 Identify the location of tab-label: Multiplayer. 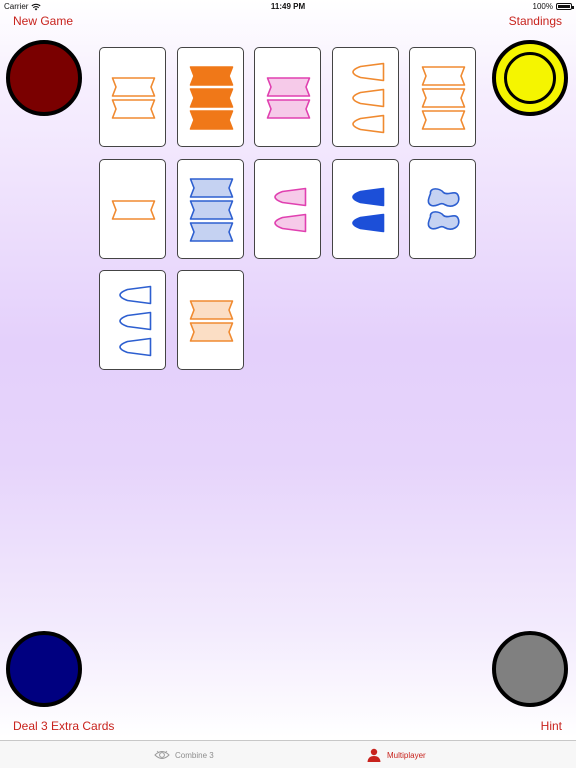
(406, 755).